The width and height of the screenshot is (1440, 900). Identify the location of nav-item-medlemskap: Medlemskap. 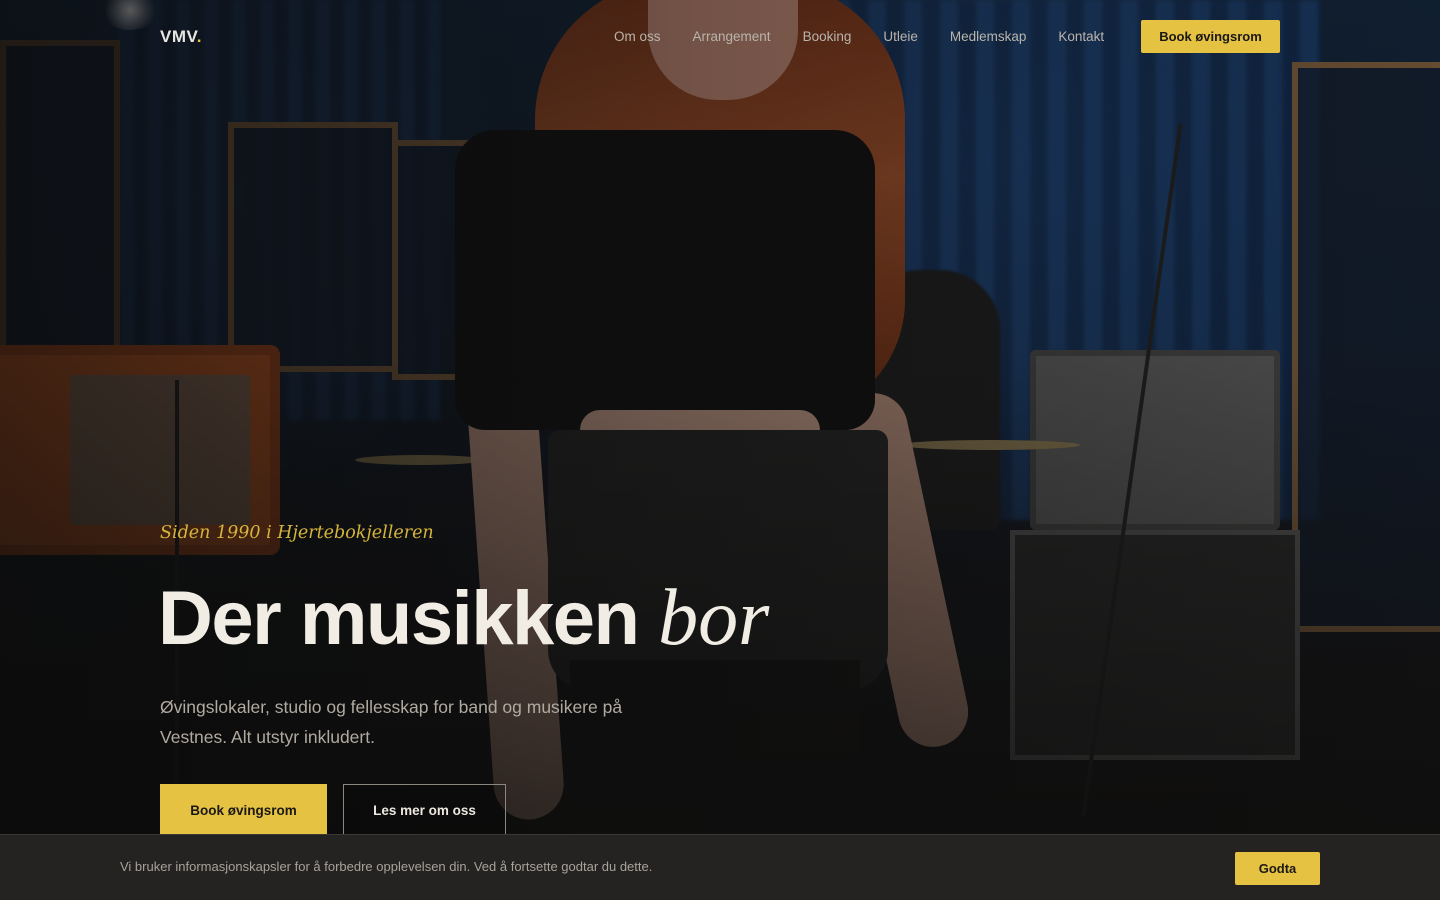
(988, 37).